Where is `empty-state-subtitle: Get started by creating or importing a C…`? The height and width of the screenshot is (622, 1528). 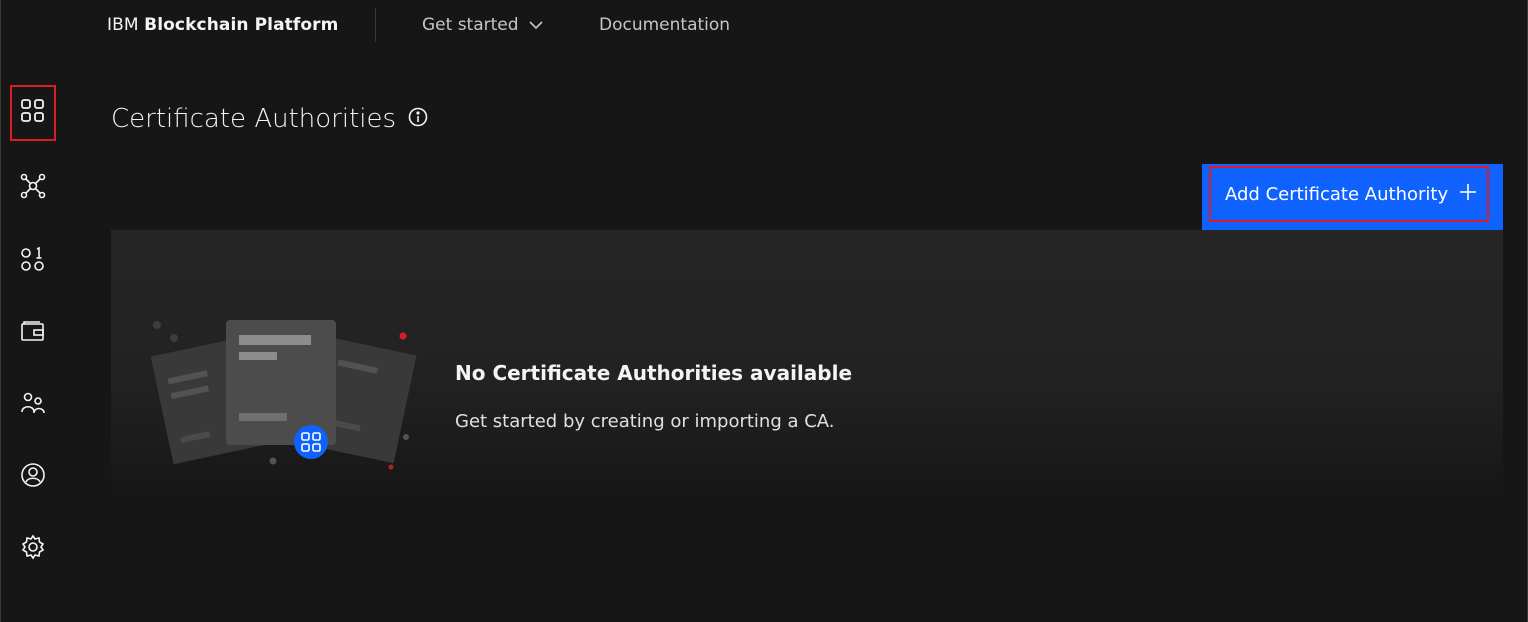
empty-state-subtitle: Get started by creating or importing a C… is located at coordinates (645, 421).